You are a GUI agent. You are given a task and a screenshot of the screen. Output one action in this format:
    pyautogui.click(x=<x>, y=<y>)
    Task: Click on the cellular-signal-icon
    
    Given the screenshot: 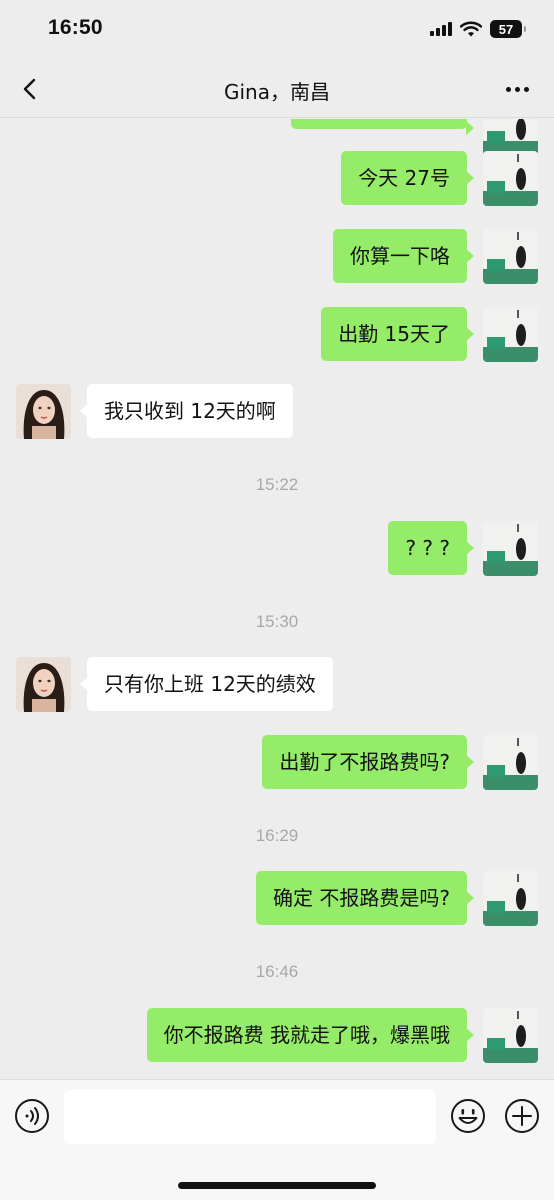 What is the action you would take?
    pyautogui.click(x=441, y=29)
    